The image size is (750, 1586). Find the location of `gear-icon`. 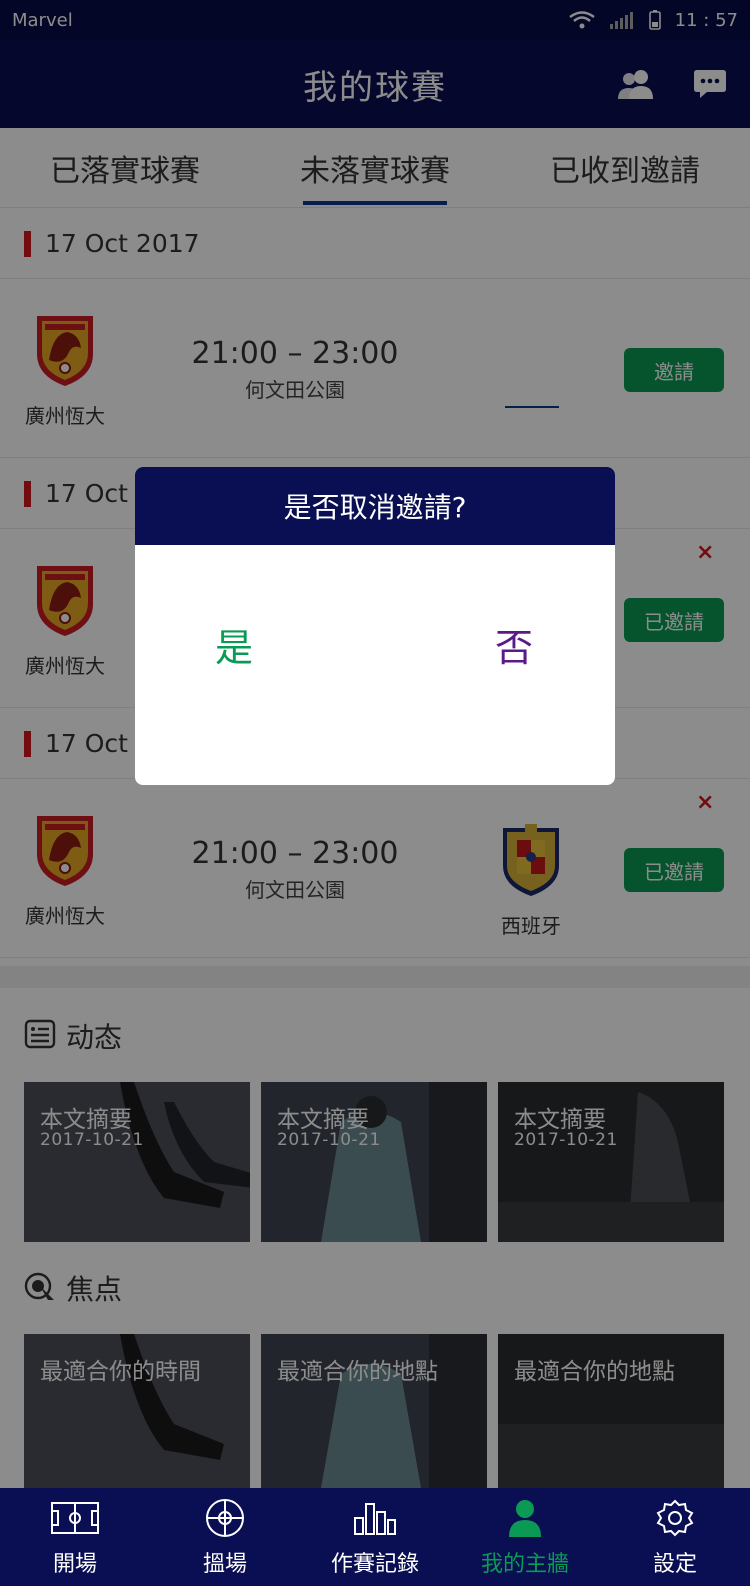

gear-icon is located at coordinates (675, 1518).